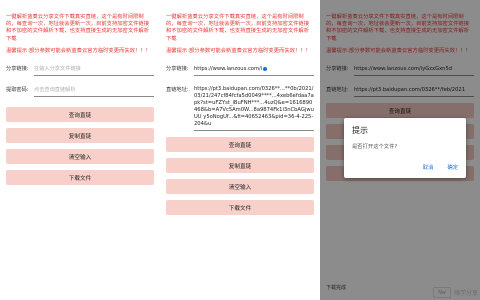 Image resolution: width=480 pixels, height=300 pixels. What do you see at coordinates (94, 92) in the screenshot?
I see `password-input: 点击查询直链解析` at bounding box center [94, 92].